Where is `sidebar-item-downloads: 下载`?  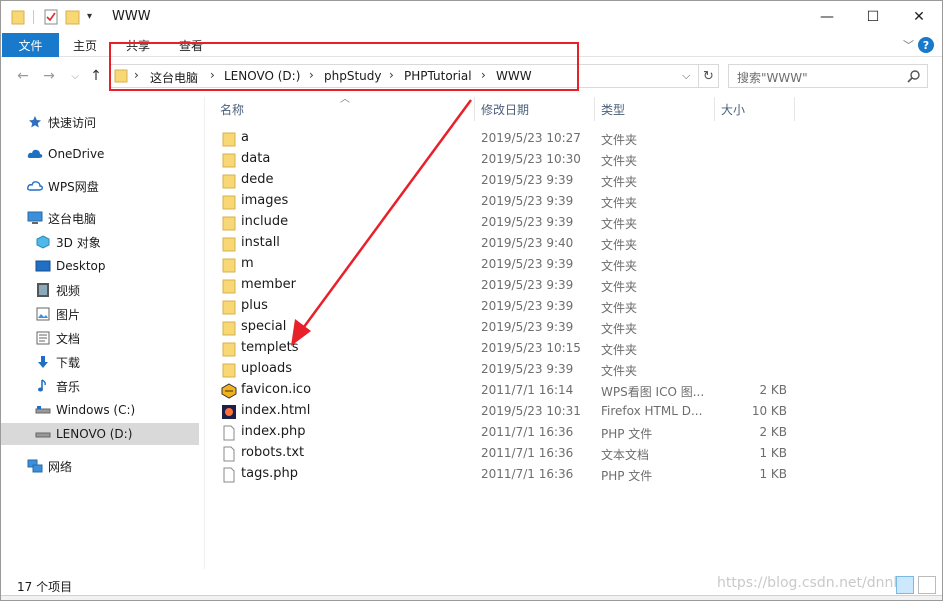
sidebar-item-downloads: 下载 is located at coordinates (100, 362).